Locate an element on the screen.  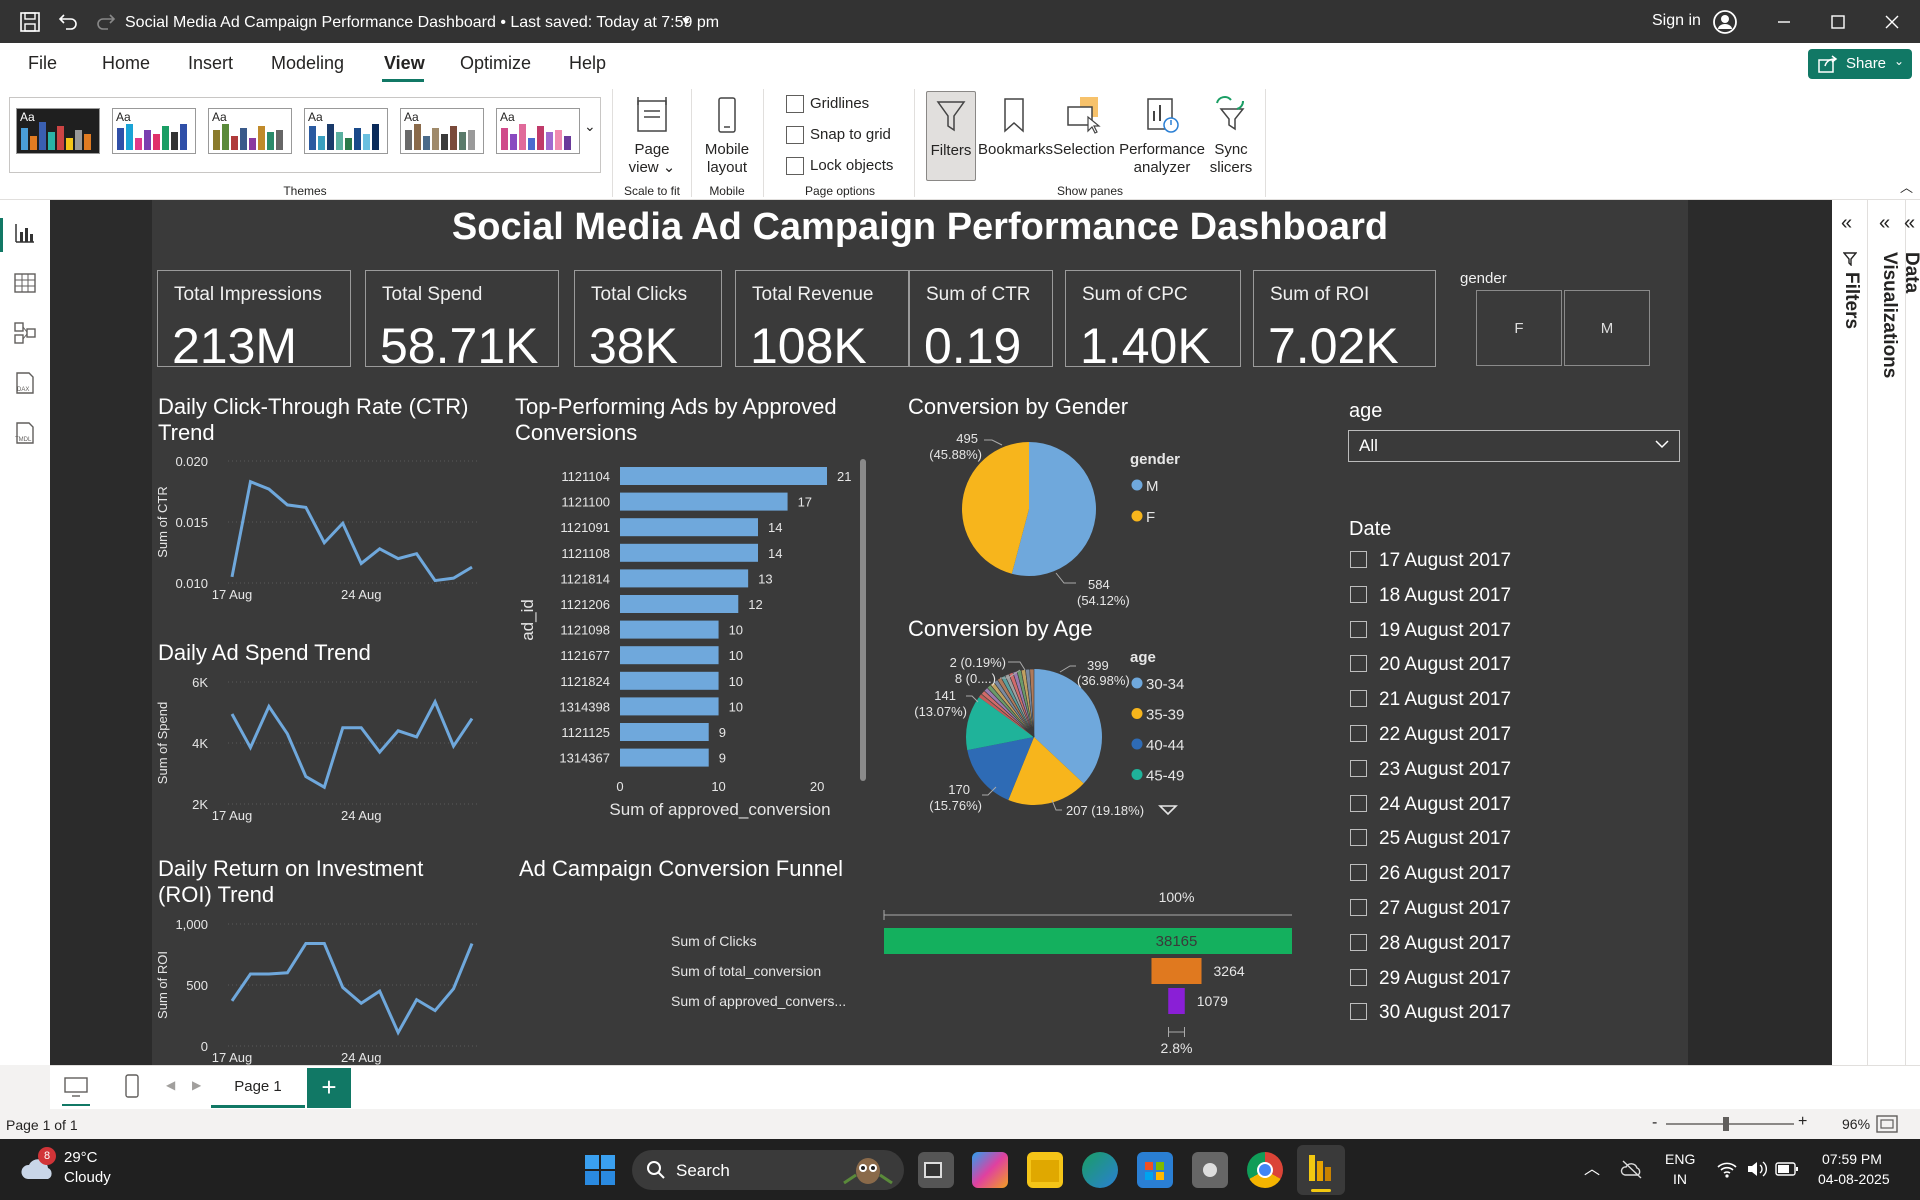
file-explorer-icon is located at coordinates (1045, 1170).